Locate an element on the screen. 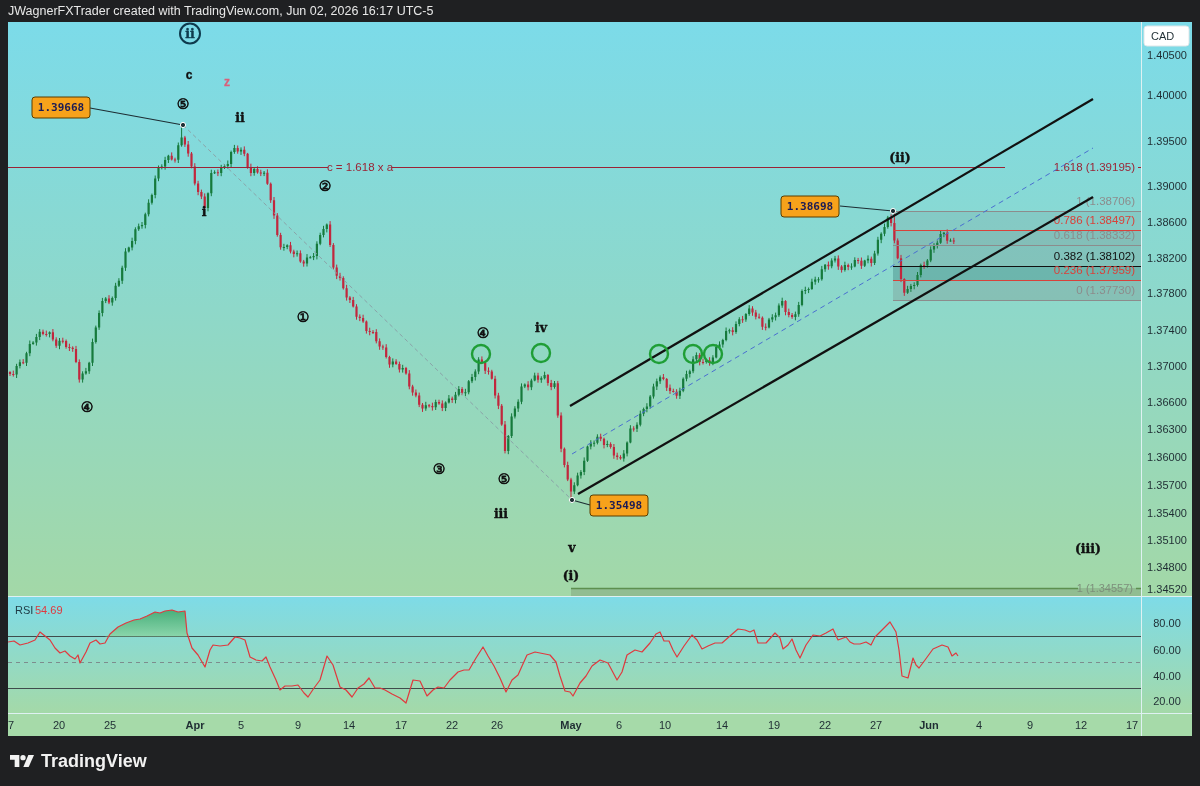 Image resolution: width=1200 pixels, height=786 pixels. fib-level-label: 1 (1.34557) is located at coordinates (1104, 588).